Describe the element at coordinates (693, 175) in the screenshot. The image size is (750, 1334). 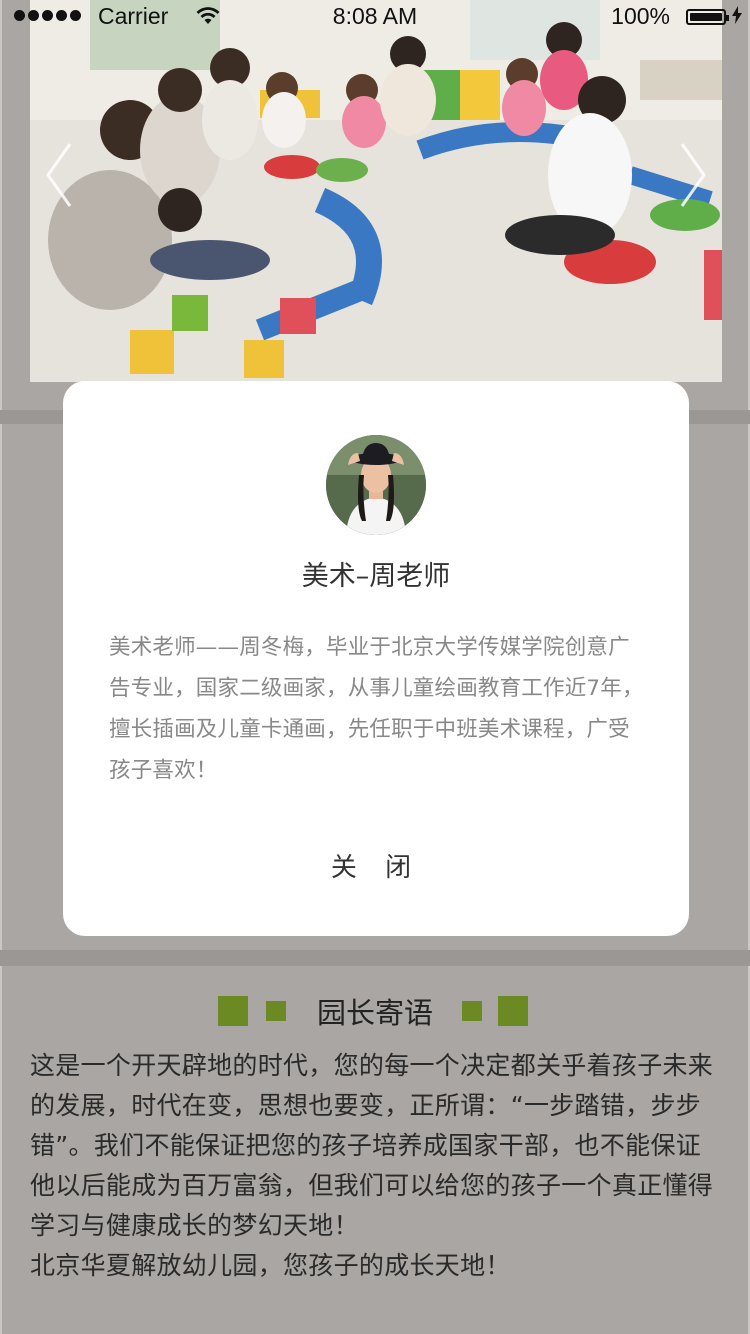
I see `carousel-next-arrow-icon` at that location.